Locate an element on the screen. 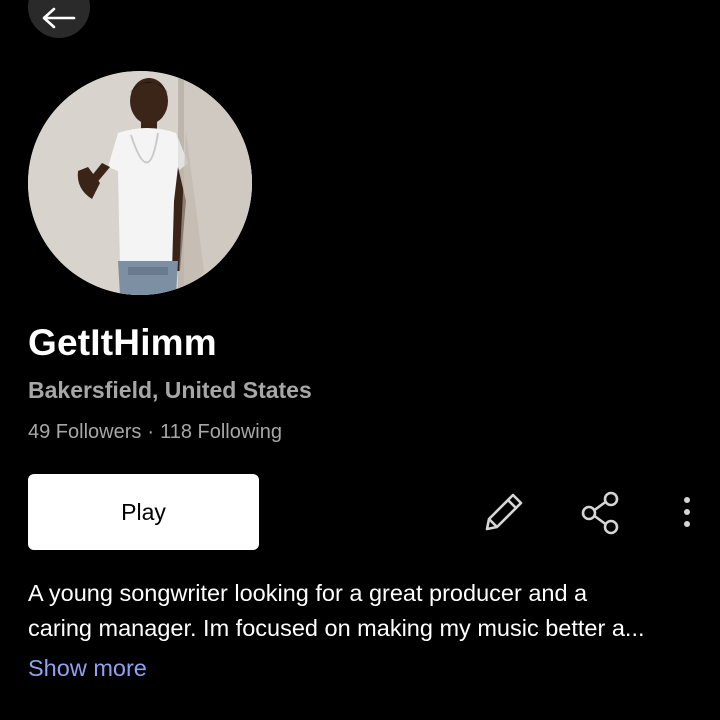 This screenshot has height=720, width=720. back-button is located at coordinates (59, 19).